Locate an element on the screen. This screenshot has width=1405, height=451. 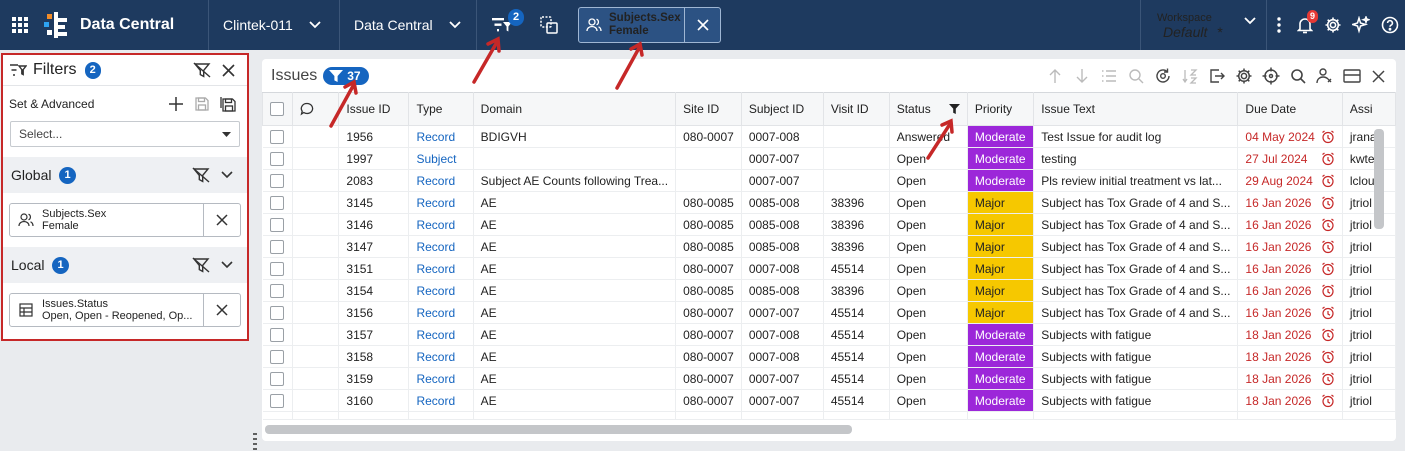
more-menu-button is located at coordinates (1279, 25).